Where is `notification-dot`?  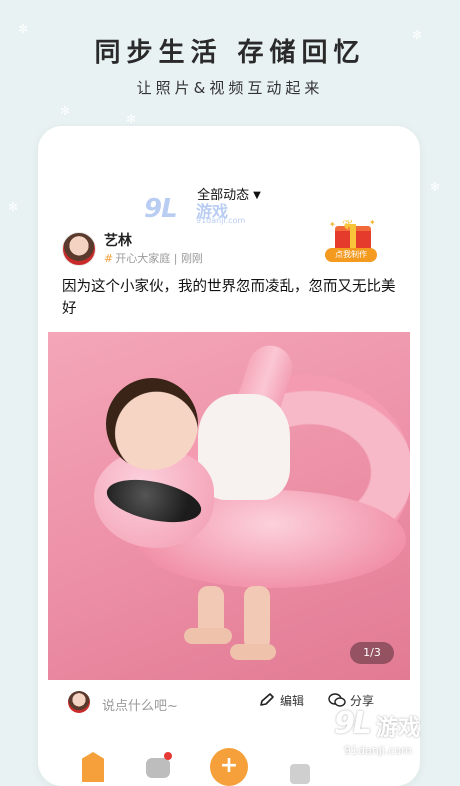
notification-dot is located at coordinates (168, 756).